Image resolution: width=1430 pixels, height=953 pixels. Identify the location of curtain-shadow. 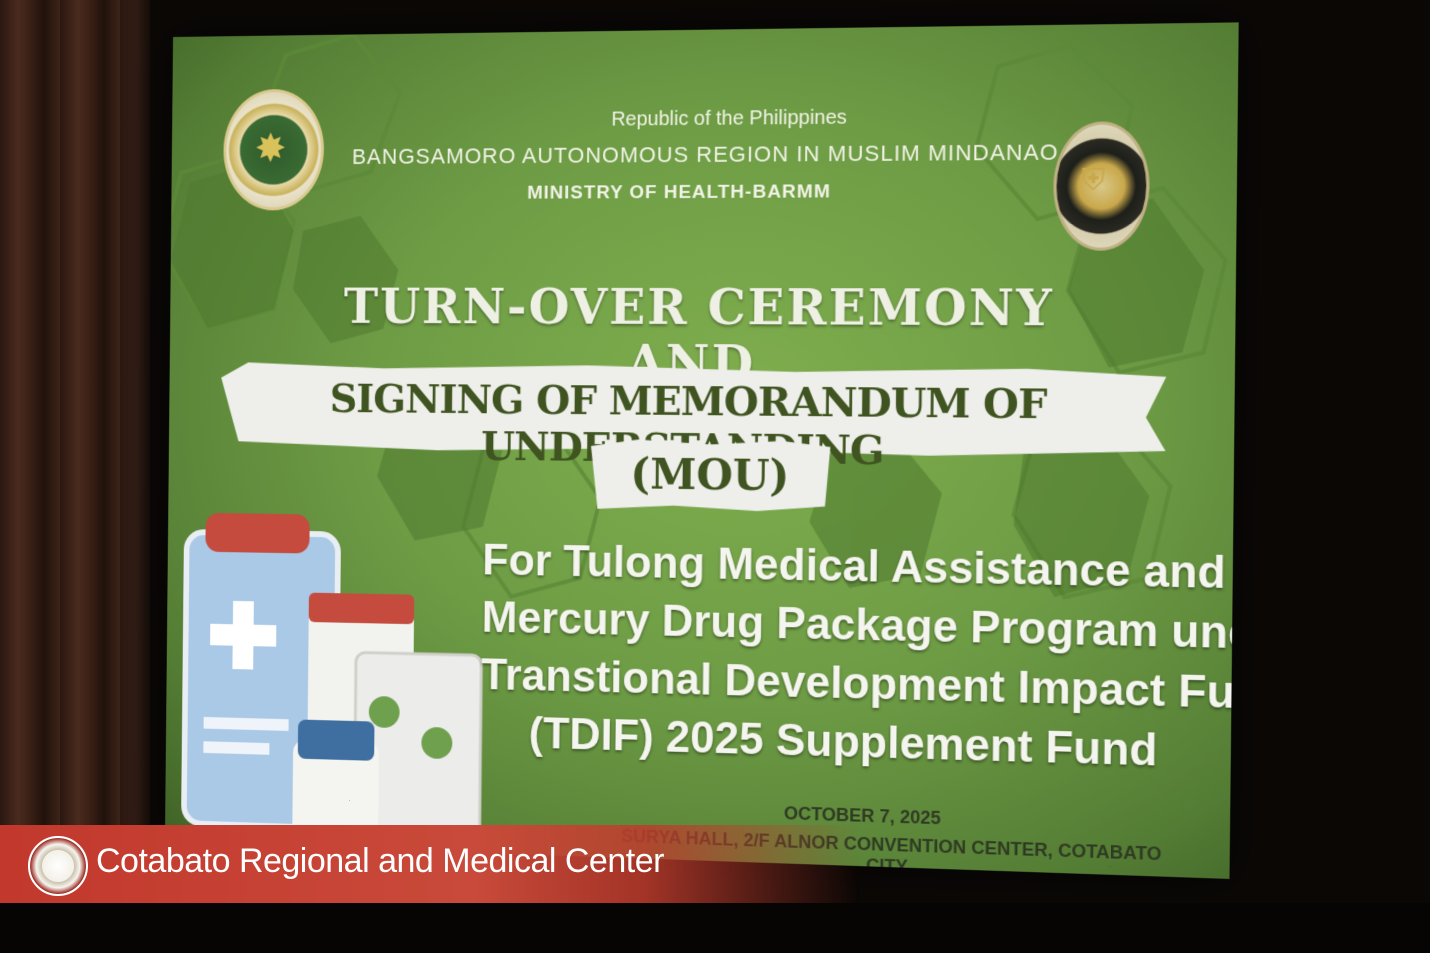
(140, 476).